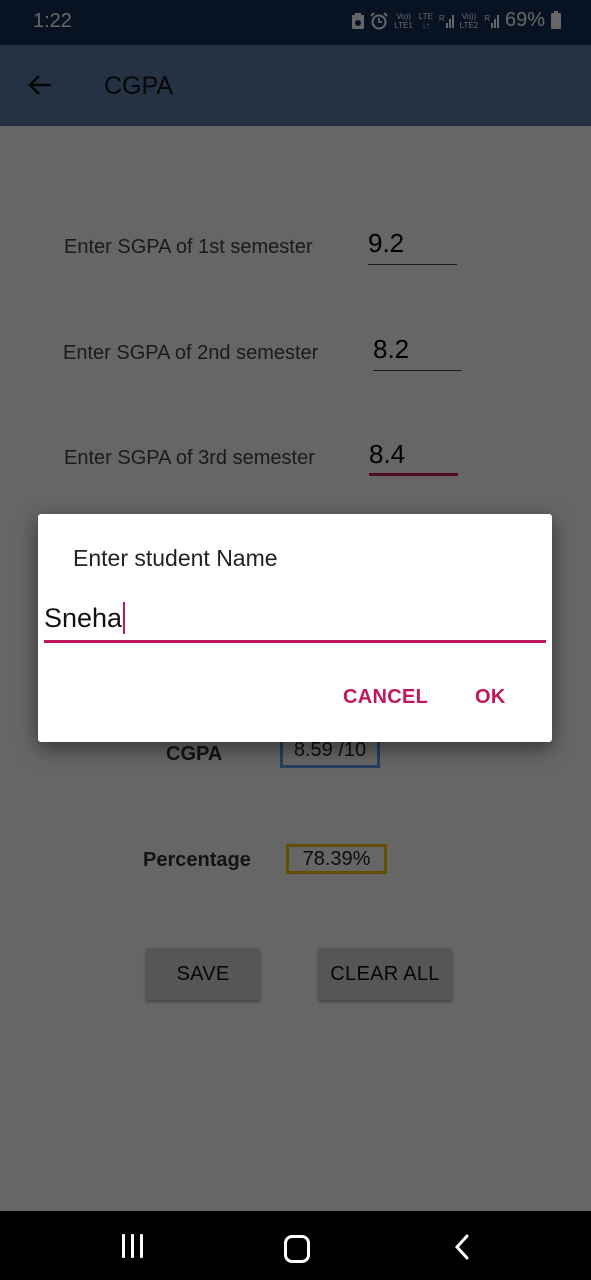  What do you see at coordinates (132, 1246) in the screenshot?
I see `recent-apps-icon` at bounding box center [132, 1246].